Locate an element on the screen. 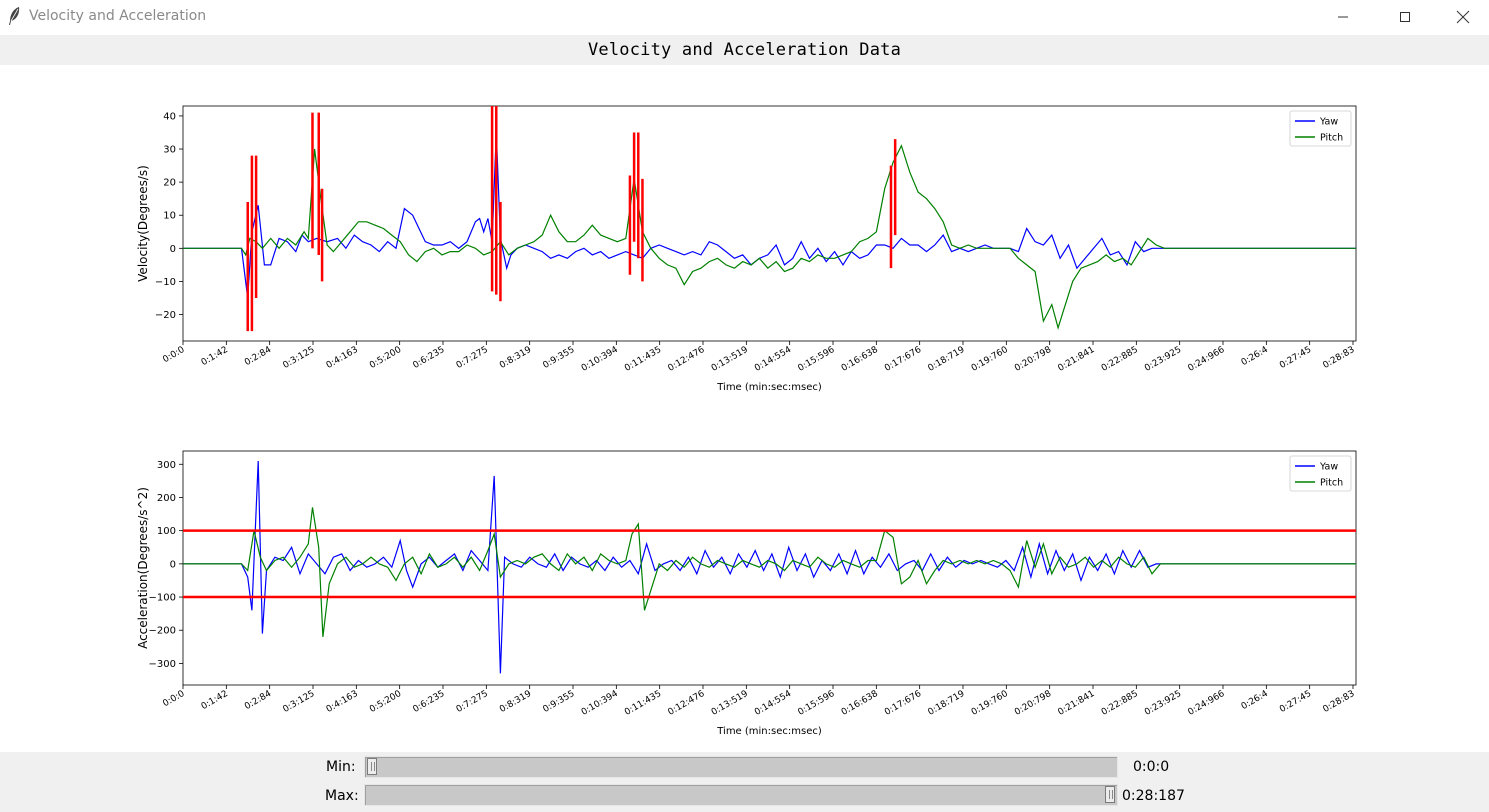 Image resolution: width=1489 pixels, height=812 pixels. maximize-button is located at coordinates (1405, 16).